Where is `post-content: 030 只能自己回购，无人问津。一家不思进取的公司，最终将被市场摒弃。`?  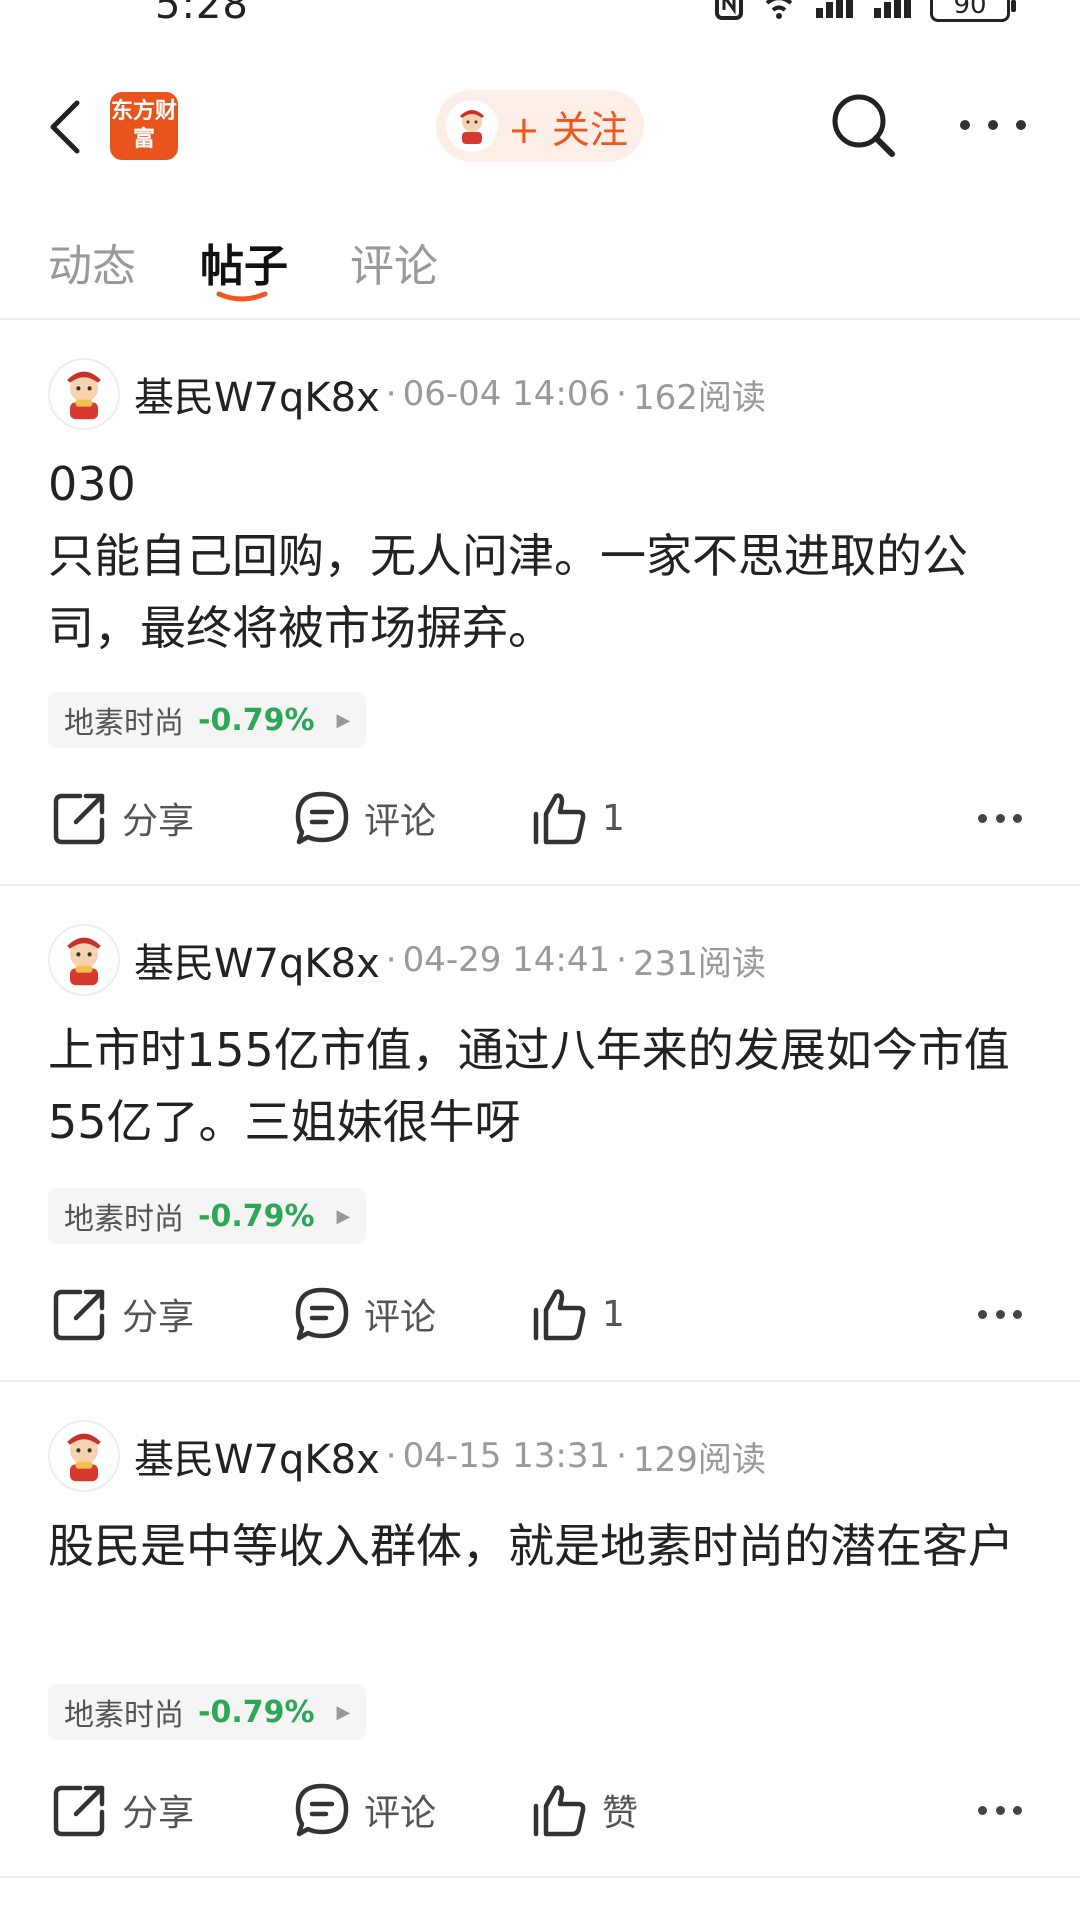 post-content: 030 只能自己回购，无人问津。一家不思进取的公司，最终将被市场摒弃。 is located at coordinates (543, 556).